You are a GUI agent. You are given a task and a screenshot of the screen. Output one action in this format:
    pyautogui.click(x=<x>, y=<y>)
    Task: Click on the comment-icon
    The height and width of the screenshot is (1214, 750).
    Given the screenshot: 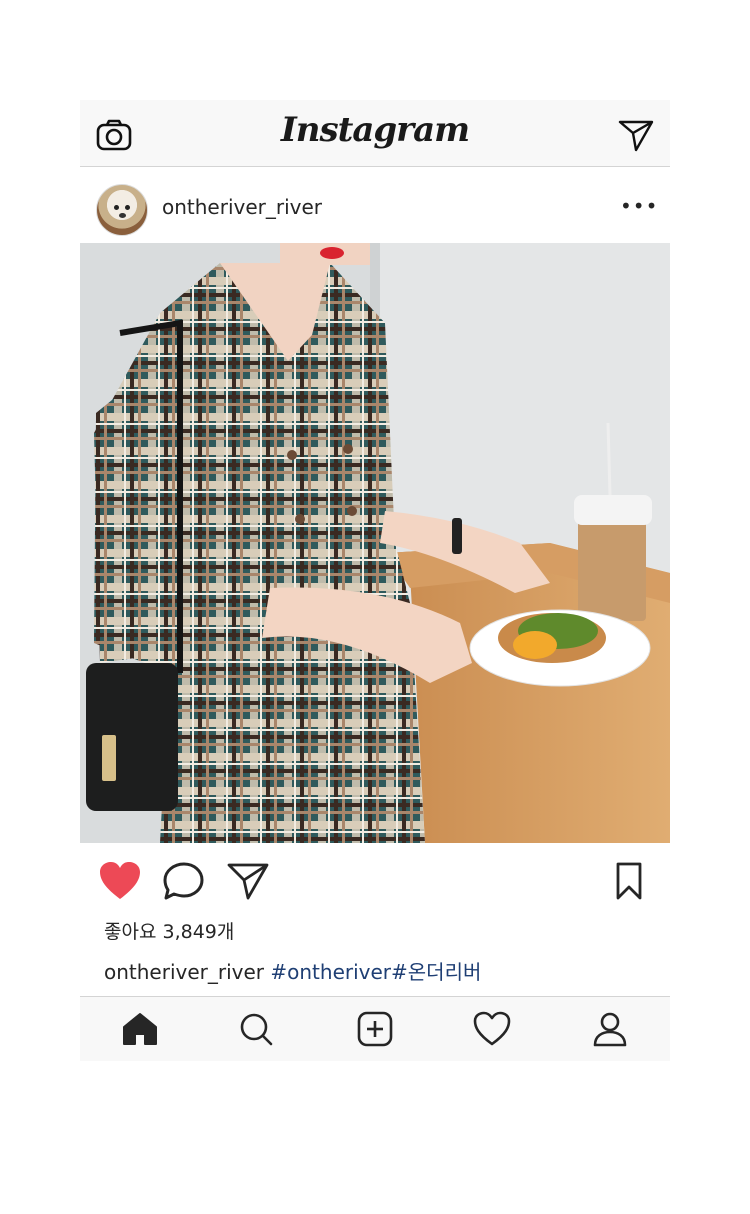 What is the action you would take?
    pyautogui.click(x=184, y=881)
    